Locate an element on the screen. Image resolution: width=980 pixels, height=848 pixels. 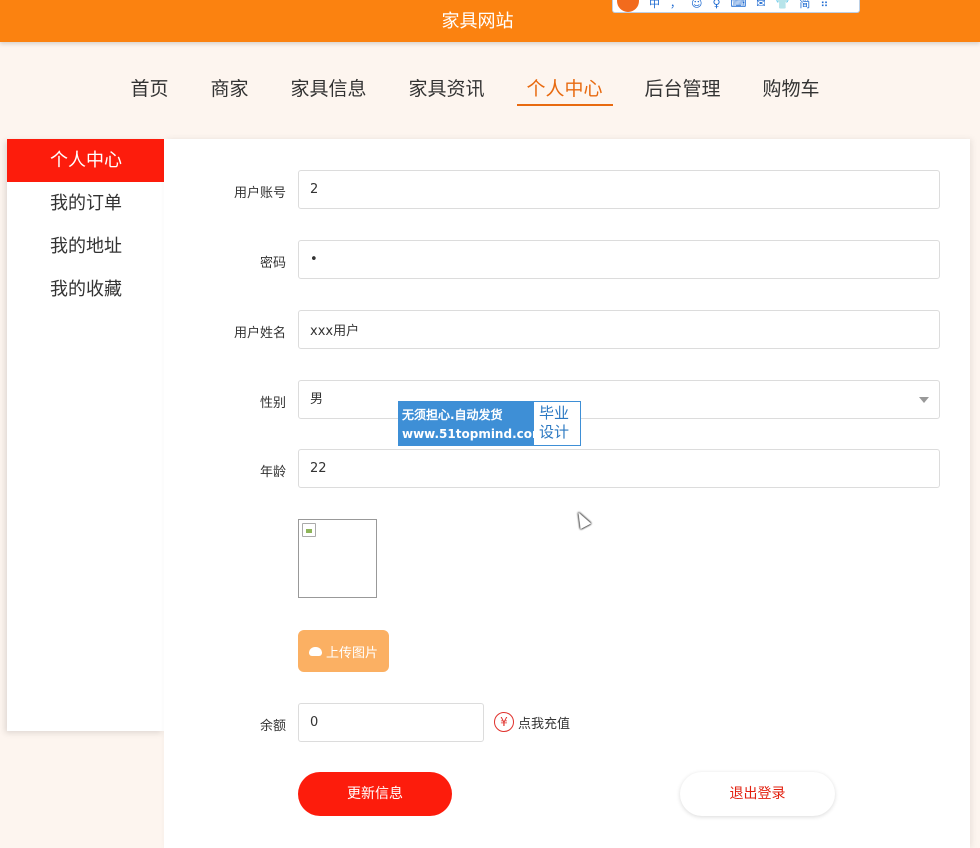
upload-image-button: 上传图片 is located at coordinates (343, 651).